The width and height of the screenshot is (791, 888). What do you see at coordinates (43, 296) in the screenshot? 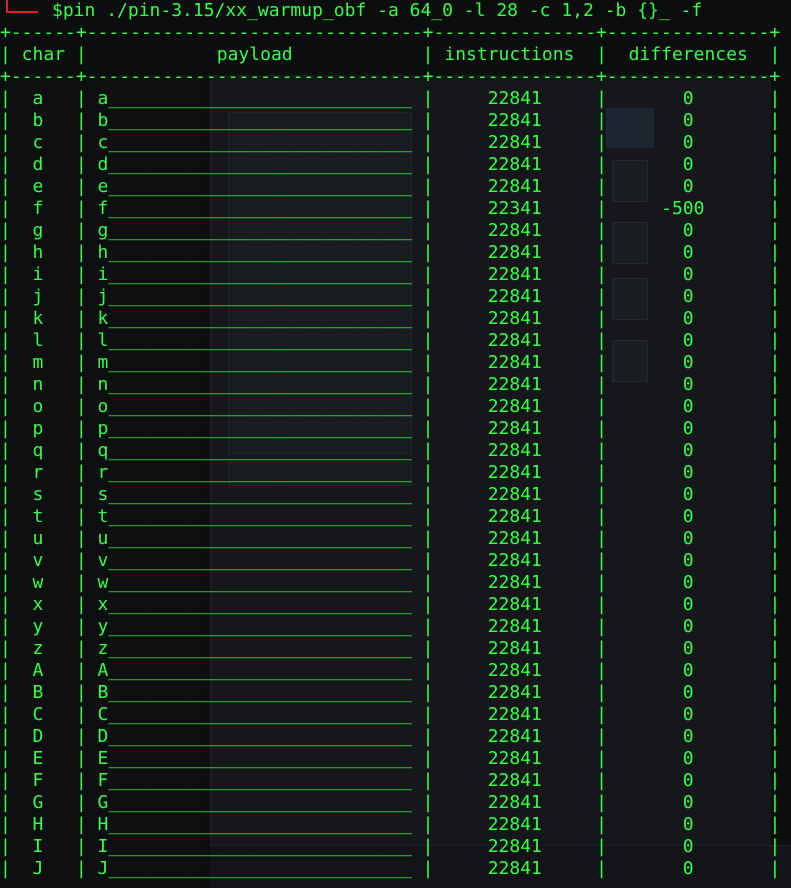
I see `cell-char: j` at bounding box center [43, 296].